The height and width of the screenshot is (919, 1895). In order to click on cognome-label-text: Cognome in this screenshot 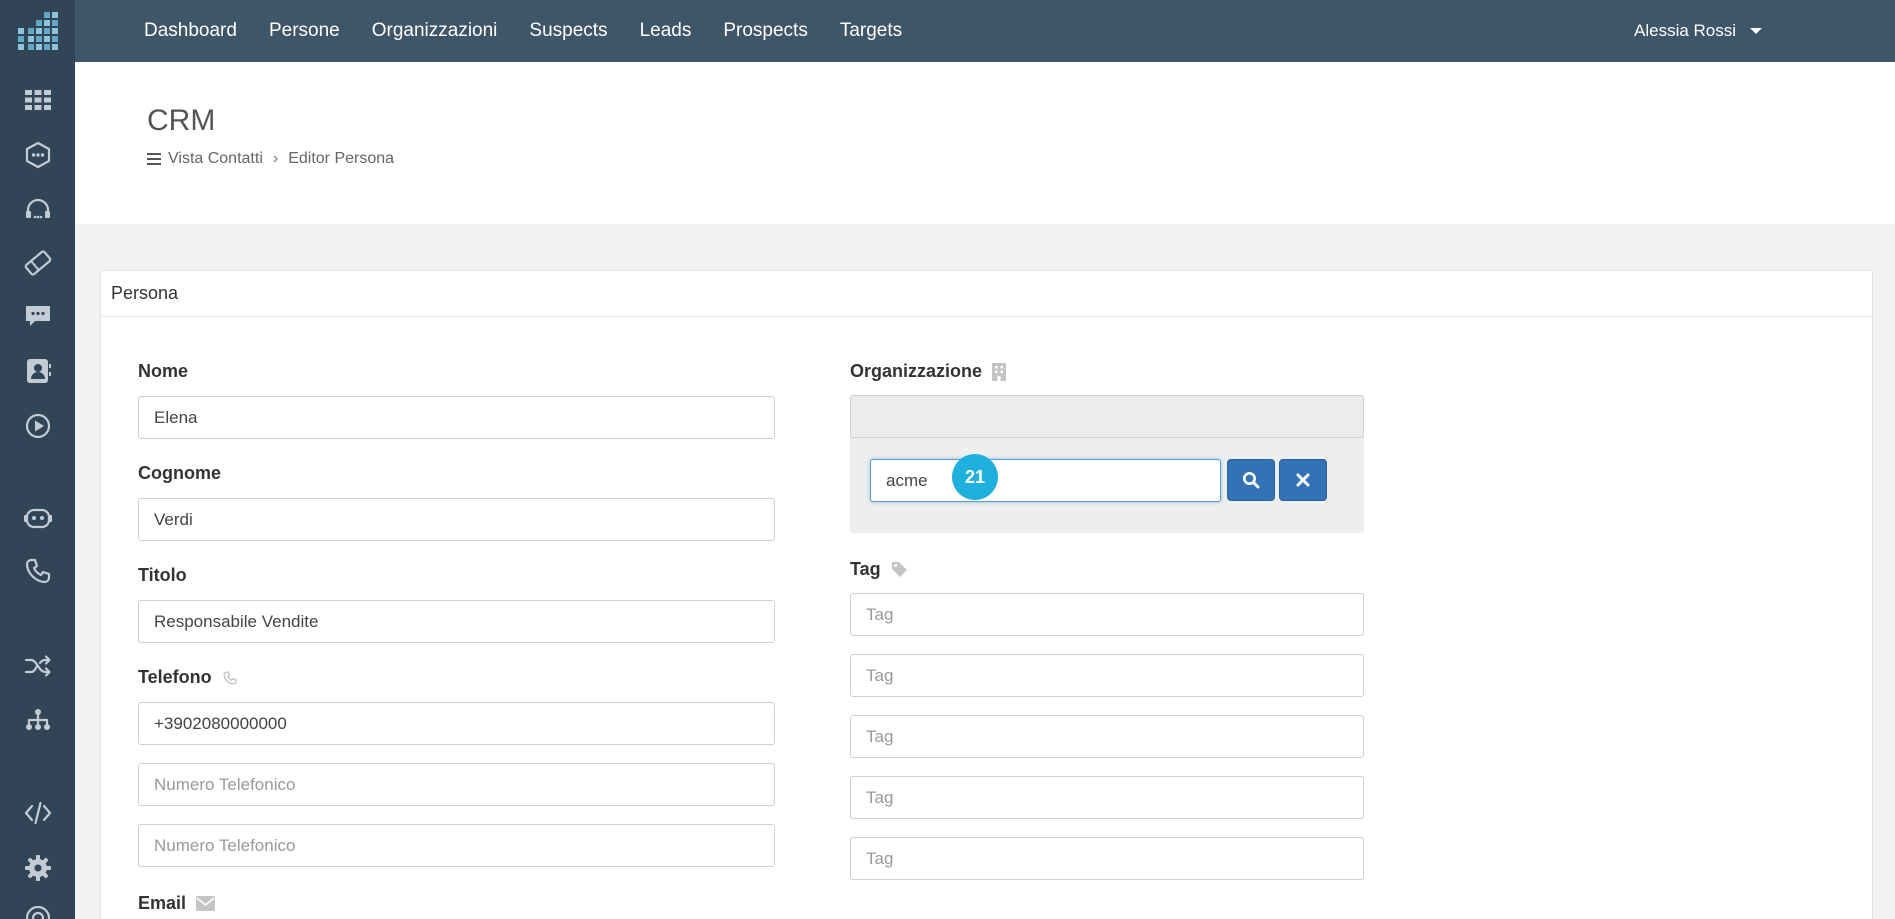, I will do `click(179, 473)`.